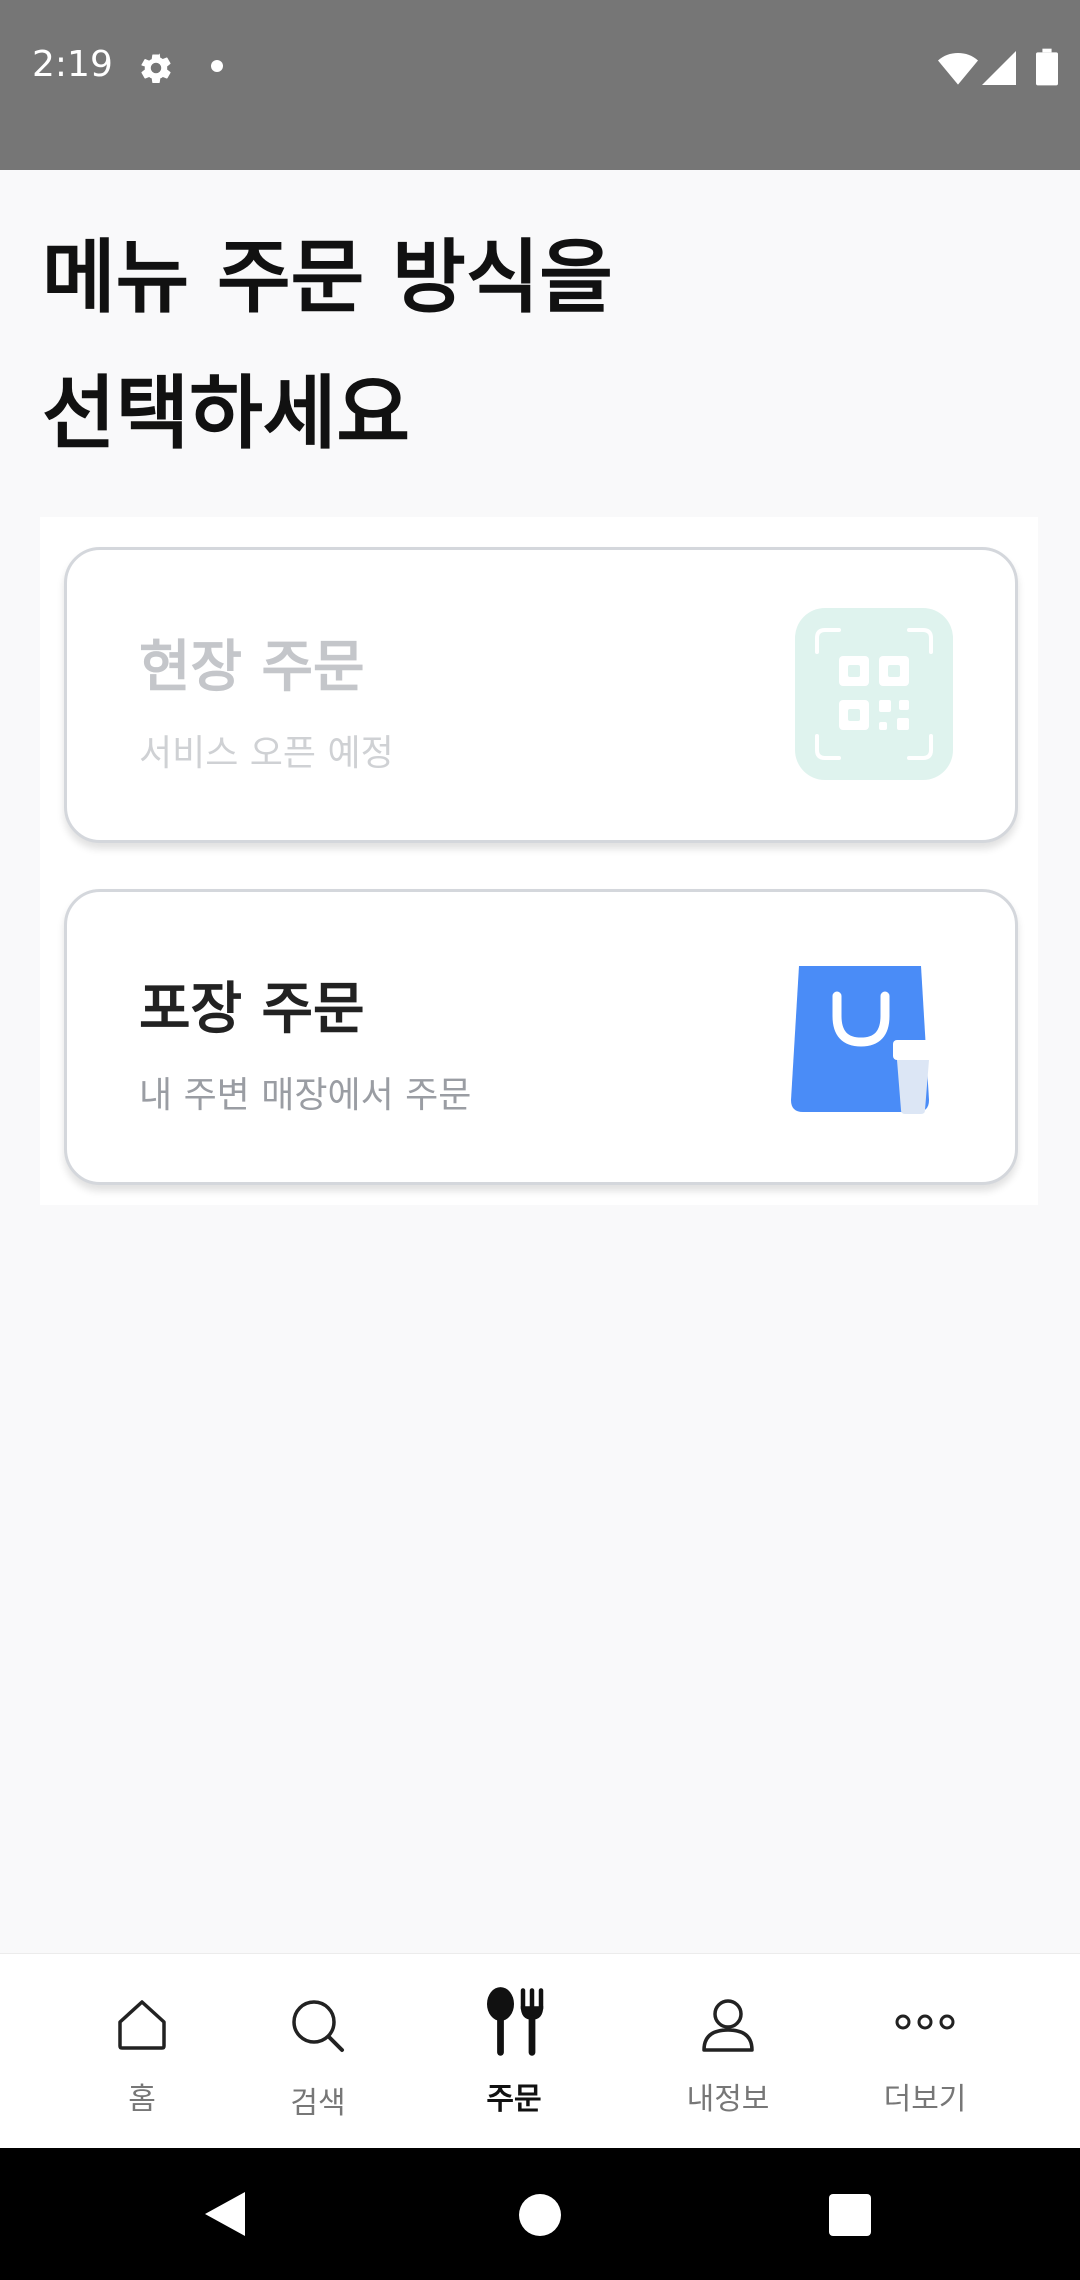  I want to click on nav-search: 검색, so click(318, 2051).